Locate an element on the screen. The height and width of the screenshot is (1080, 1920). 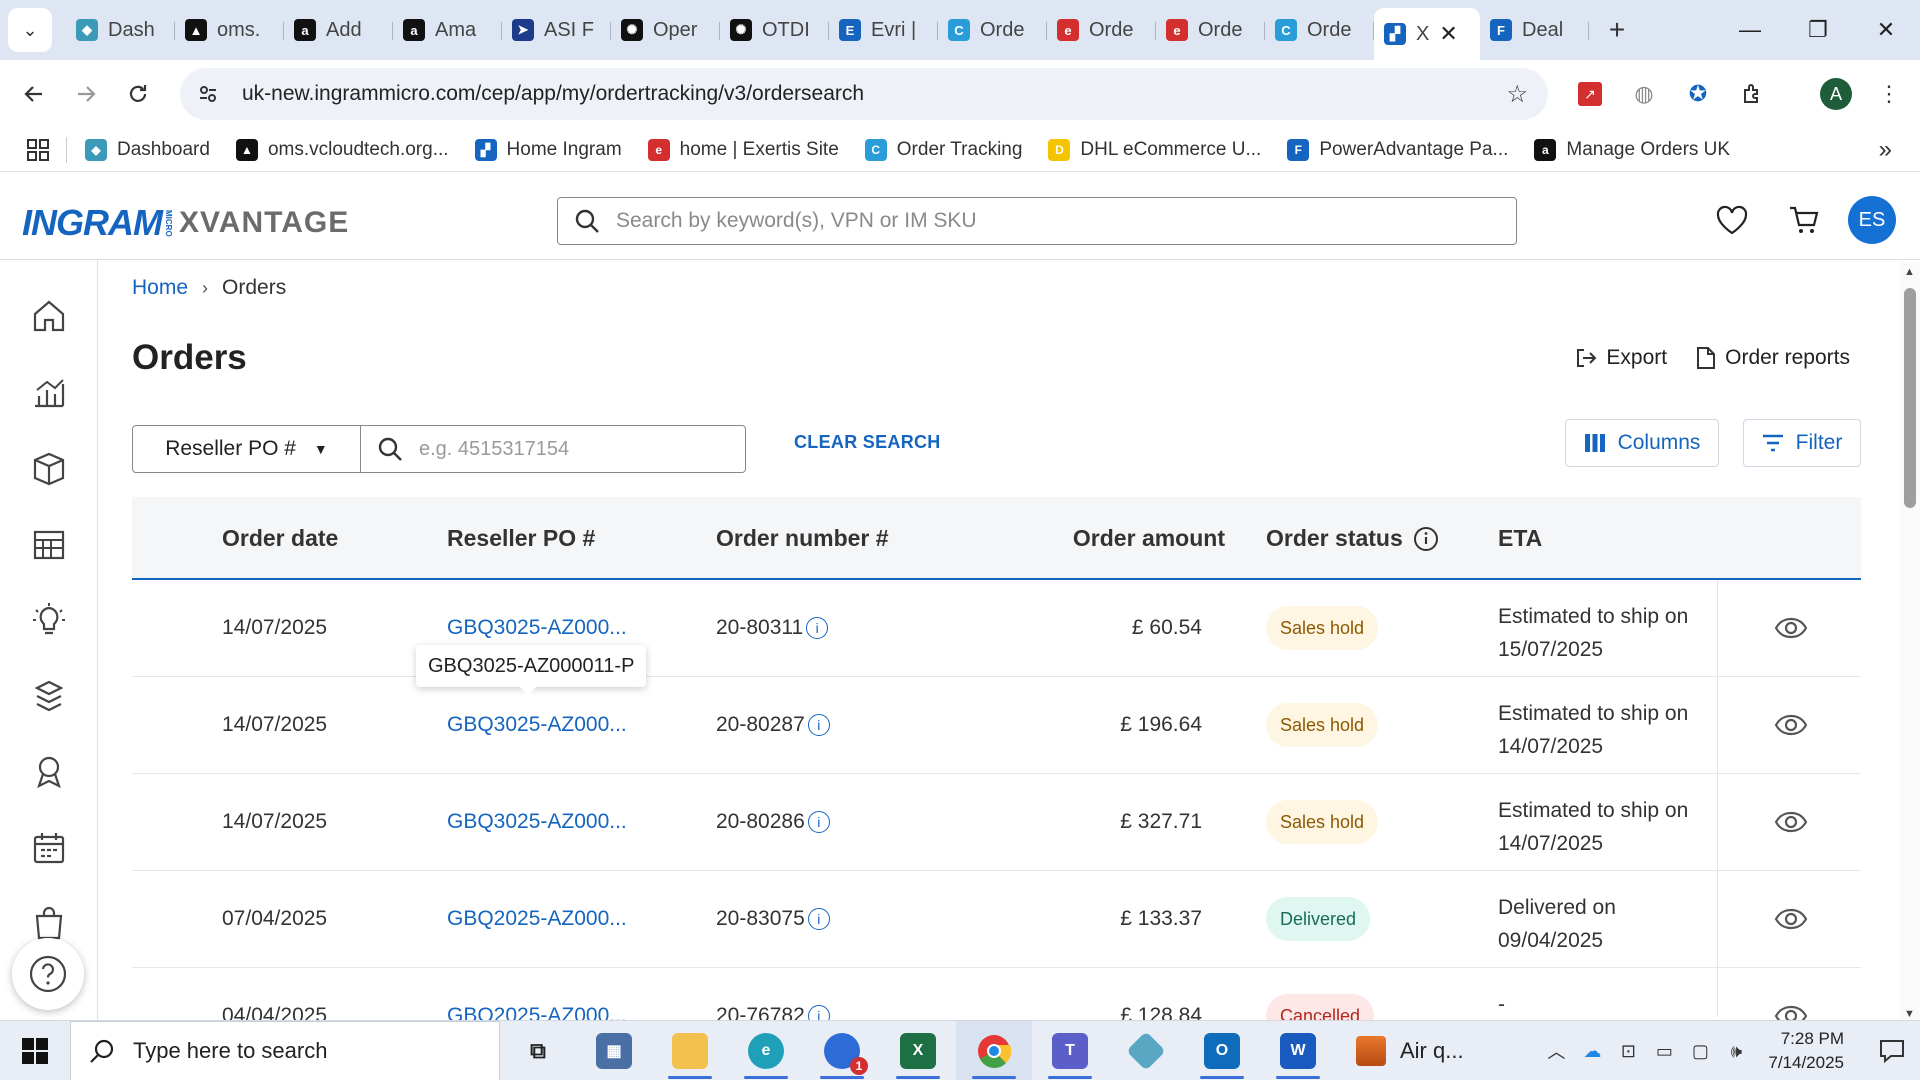
tray-overflow-chevron-icon: ︿ is located at coordinates (1556, 1051).